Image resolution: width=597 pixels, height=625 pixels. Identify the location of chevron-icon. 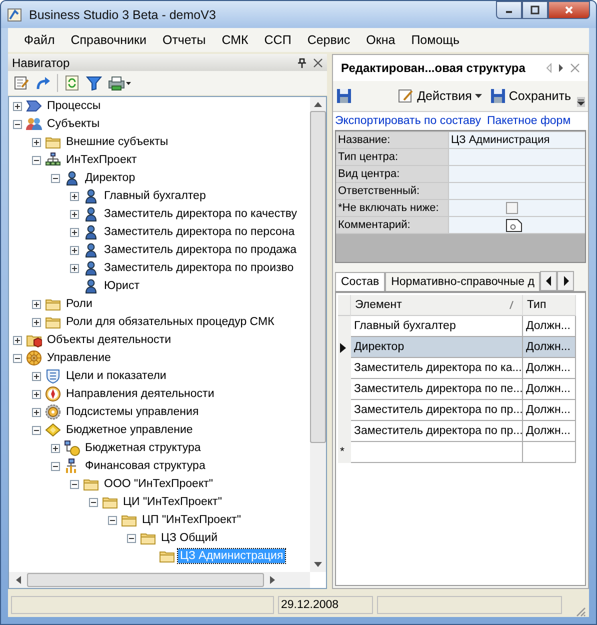
(34, 106).